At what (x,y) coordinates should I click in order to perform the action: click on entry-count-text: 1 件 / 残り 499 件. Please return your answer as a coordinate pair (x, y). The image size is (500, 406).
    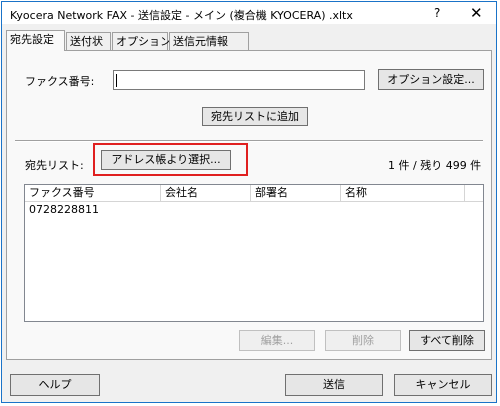
    Looking at the image, I should click on (435, 165).